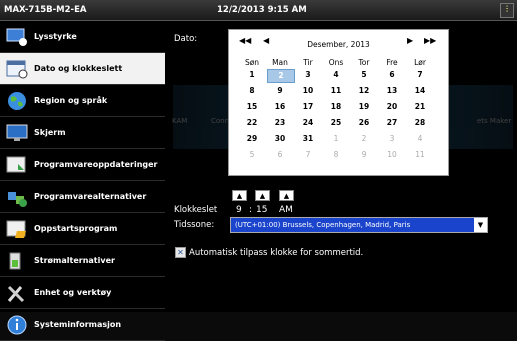 This screenshot has width=517, height=341. I want to click on sidebar-item-label: Skjerm, so click(50, 132).